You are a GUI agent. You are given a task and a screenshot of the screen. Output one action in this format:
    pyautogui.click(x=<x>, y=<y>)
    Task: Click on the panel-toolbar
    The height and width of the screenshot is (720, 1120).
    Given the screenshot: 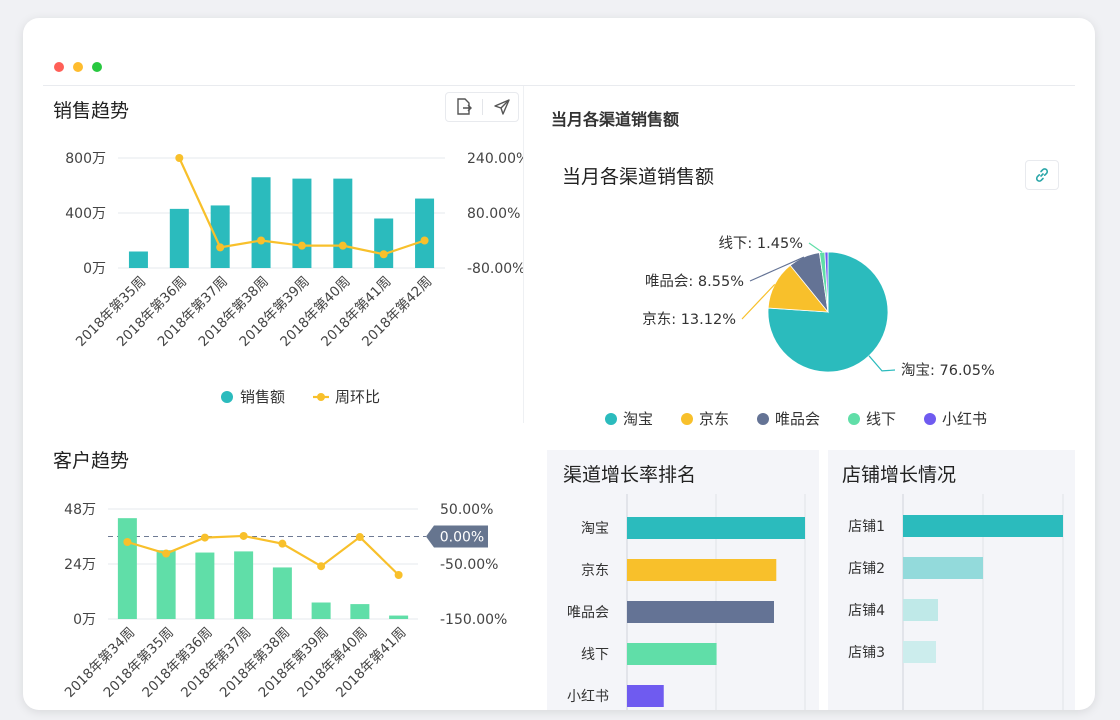 What is the action you would take?
    pyautogui.click(x=482, y=107)
    